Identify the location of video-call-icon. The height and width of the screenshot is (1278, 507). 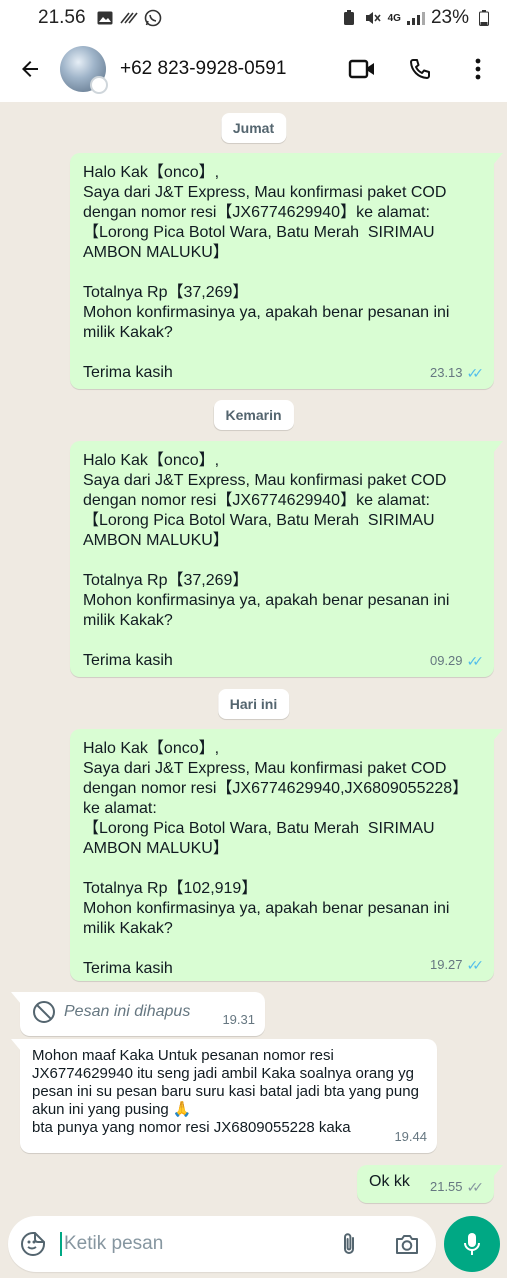
(361, 69).